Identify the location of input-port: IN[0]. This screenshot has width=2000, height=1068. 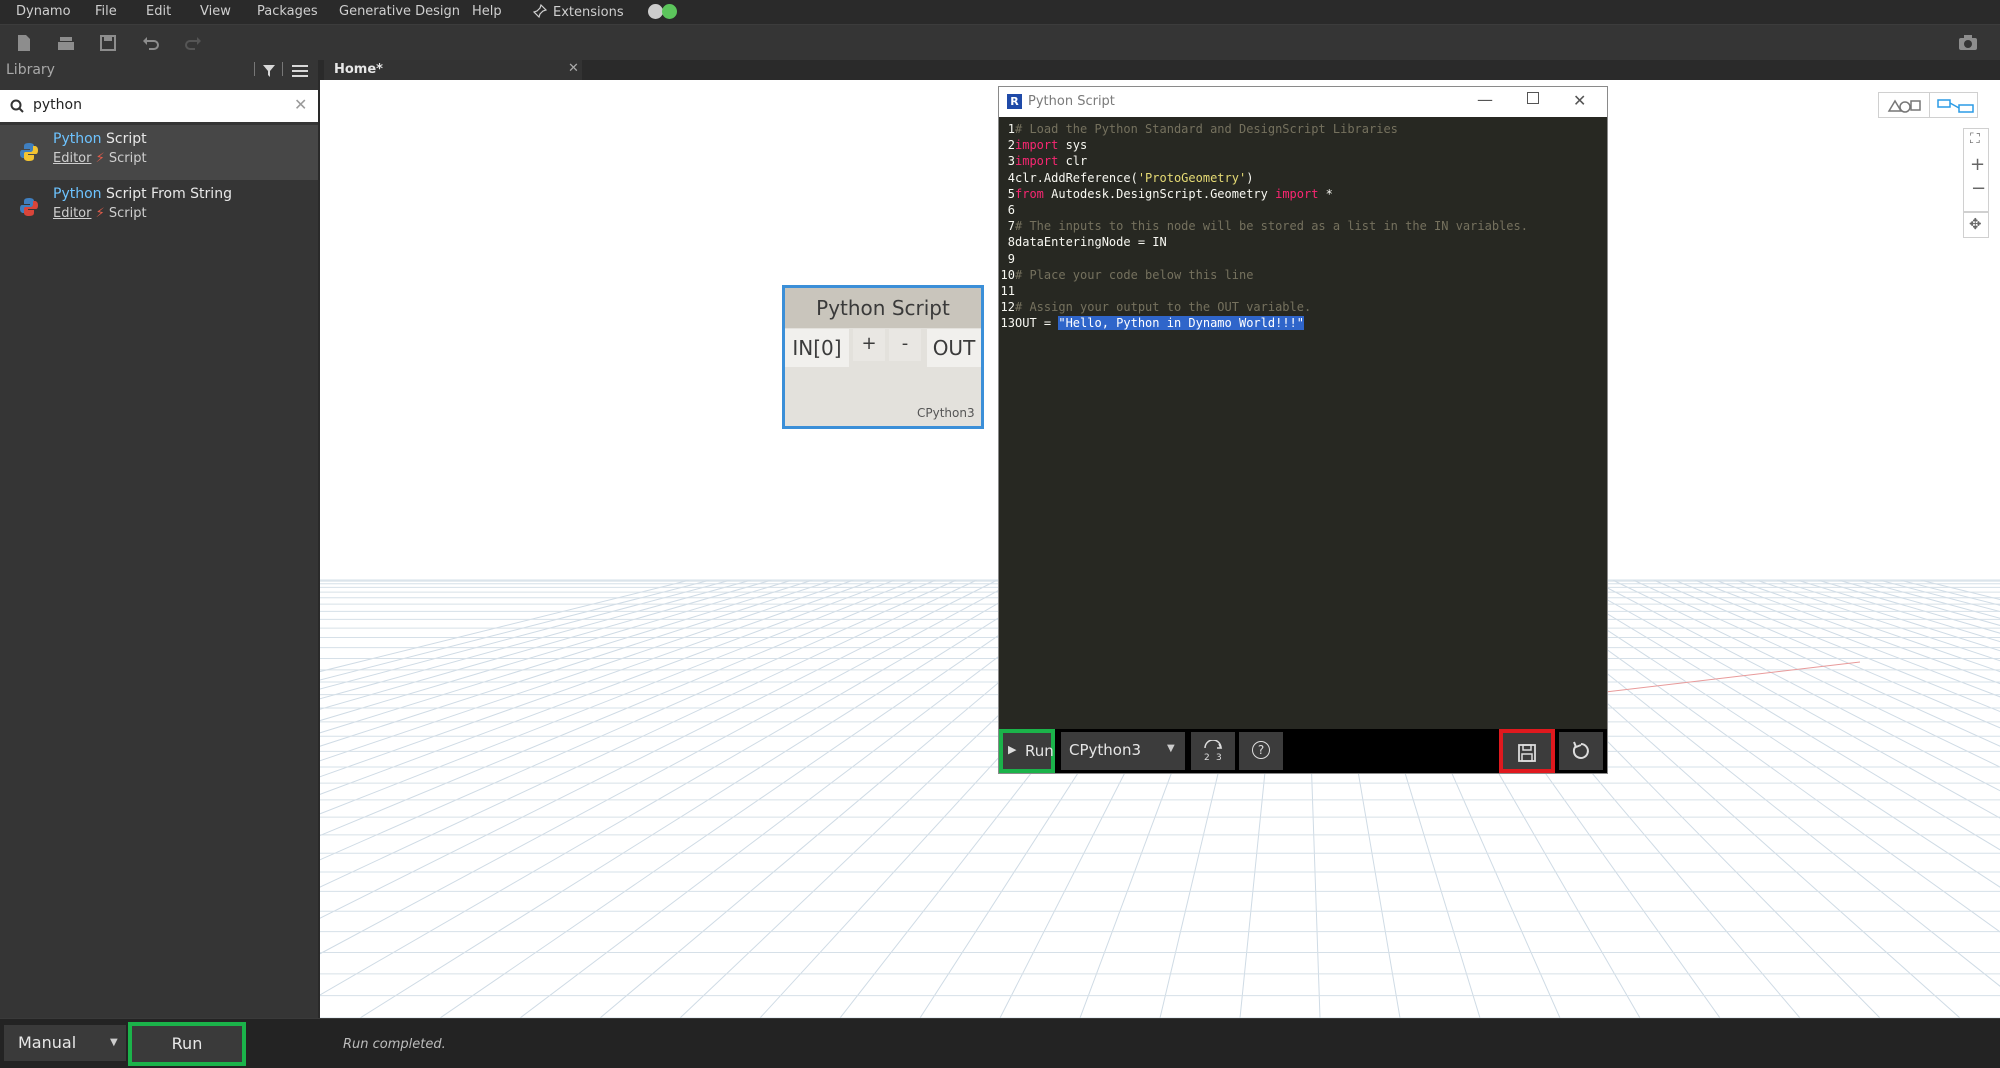
(817, 348).